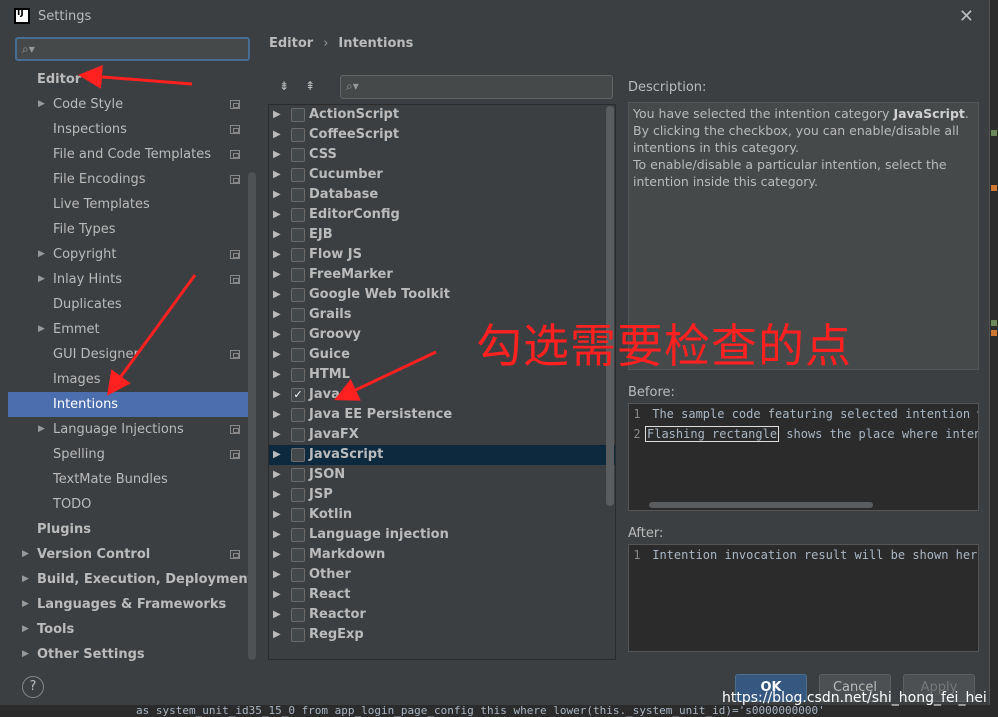 Image resolution: width=998 pixels, height=717 pixels. I want to click on intention-row: ▶ EditorConfig, so click(442, 215).